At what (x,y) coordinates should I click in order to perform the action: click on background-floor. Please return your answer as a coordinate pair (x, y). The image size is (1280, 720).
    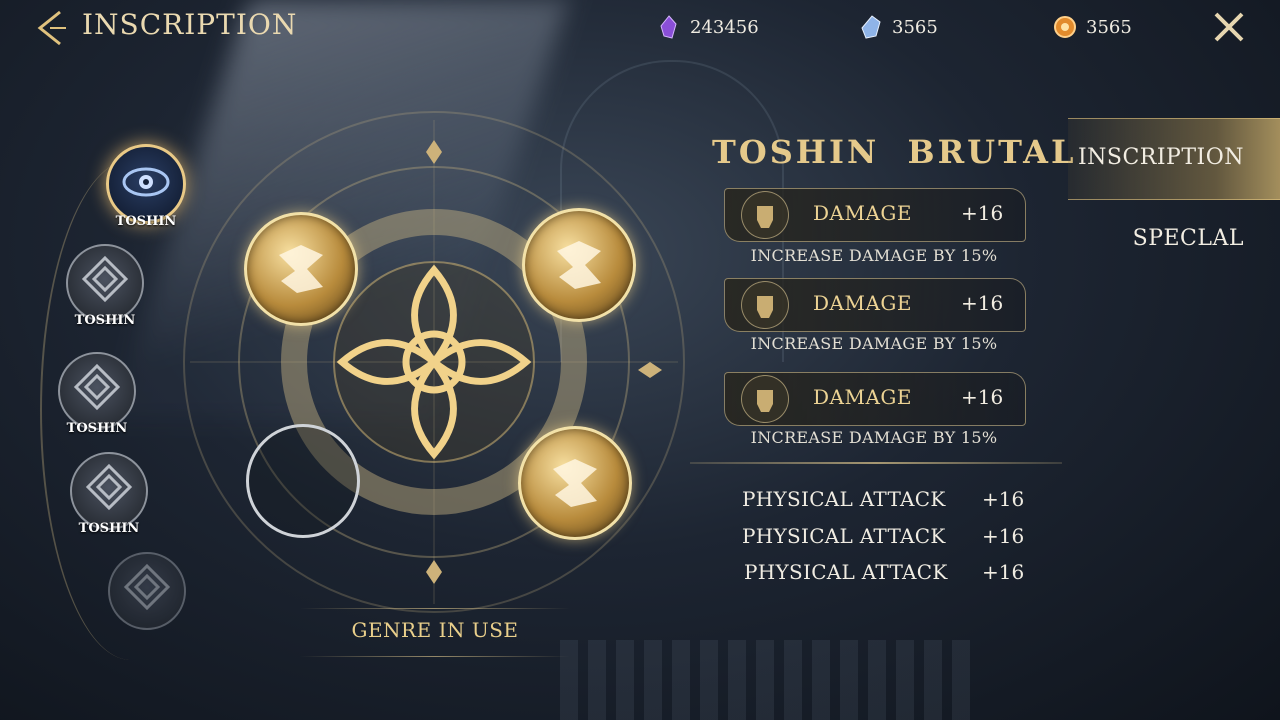
    Looking at the image, I should click on (770, 680).